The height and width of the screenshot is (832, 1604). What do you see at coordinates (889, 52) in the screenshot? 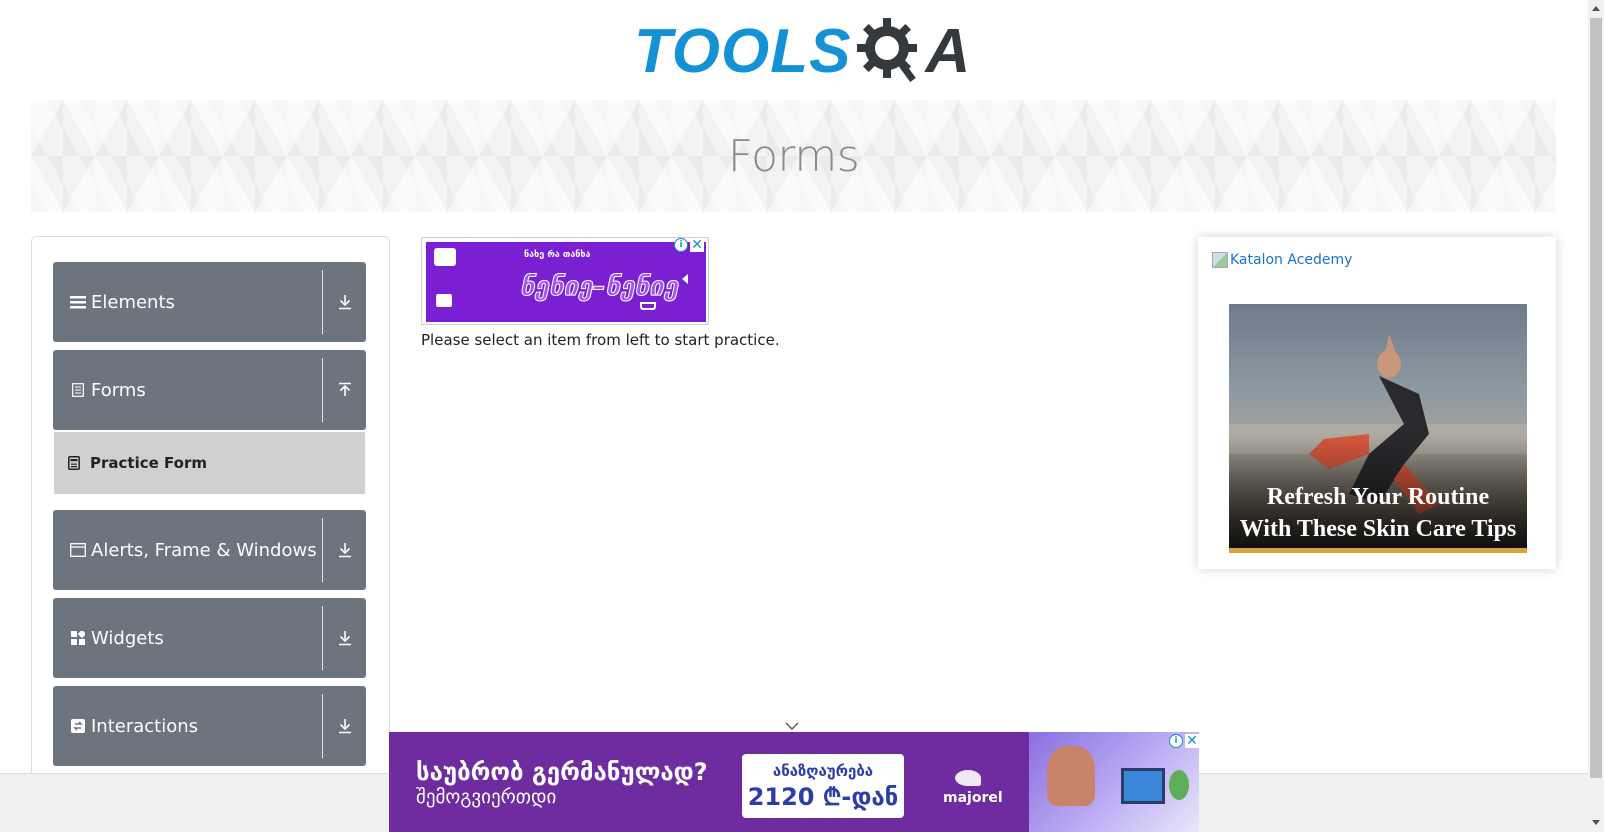
I see `gear-icon` at bounding box center [889, 52].